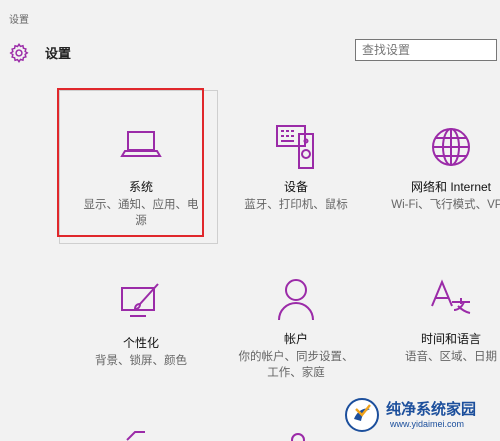 The image size is (500, 441). What do you see at coordinates (450, 339) in the screenshot?
I see `tile-time-language-name: 时间和语言` at bounding box center [450, 339].